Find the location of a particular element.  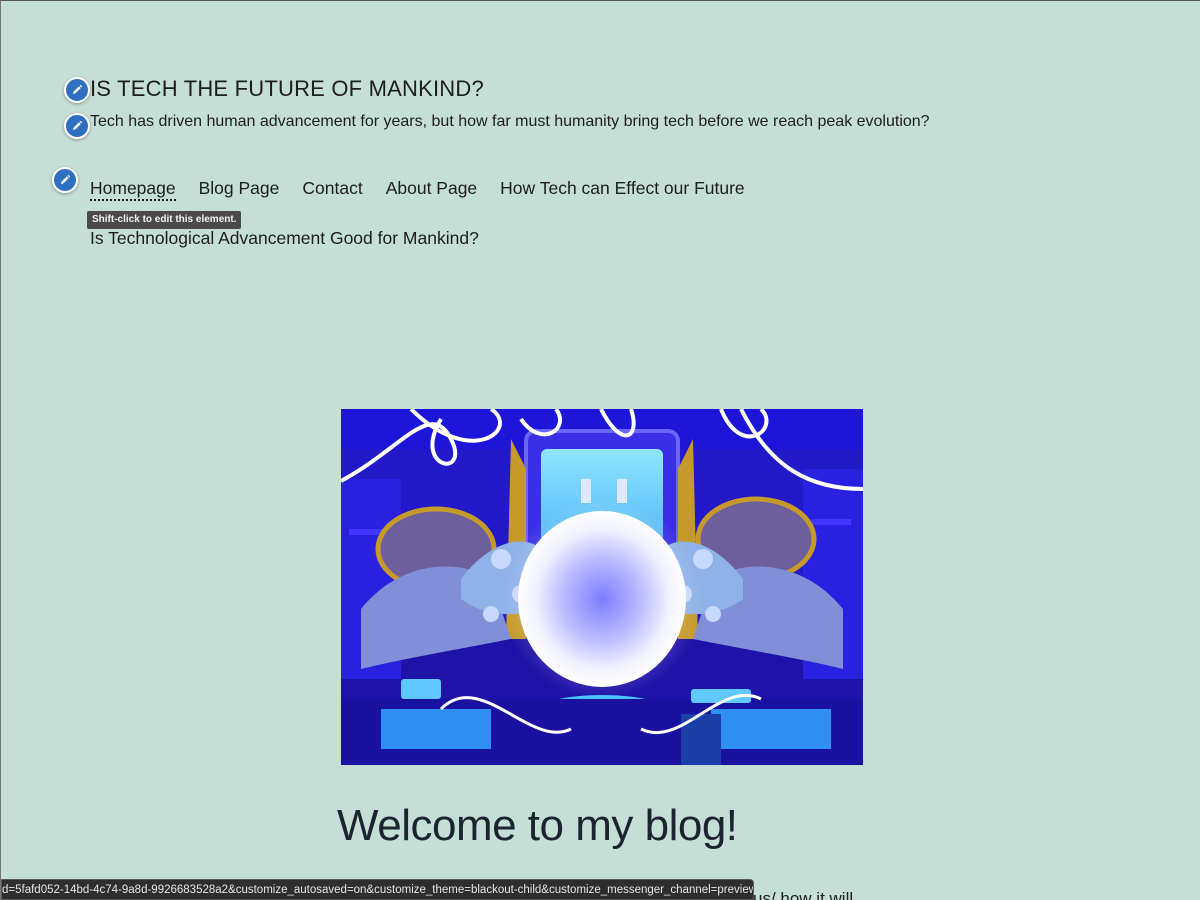

edit-site-title-icon is located at coordinates (77, 90).